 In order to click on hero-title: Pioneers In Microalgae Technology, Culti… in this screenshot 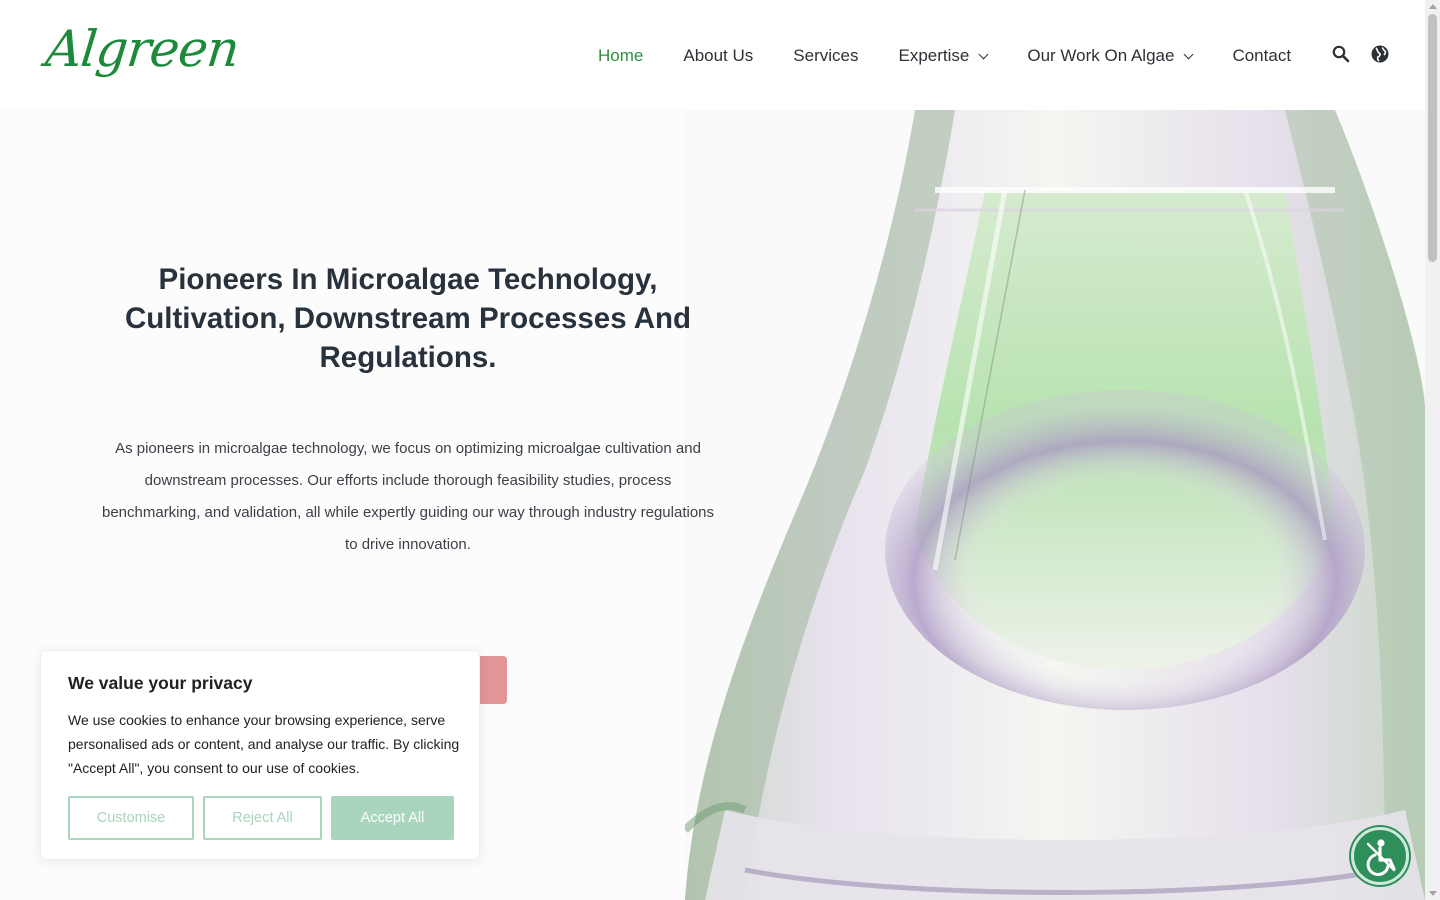, I will do `click(408, 318)`.